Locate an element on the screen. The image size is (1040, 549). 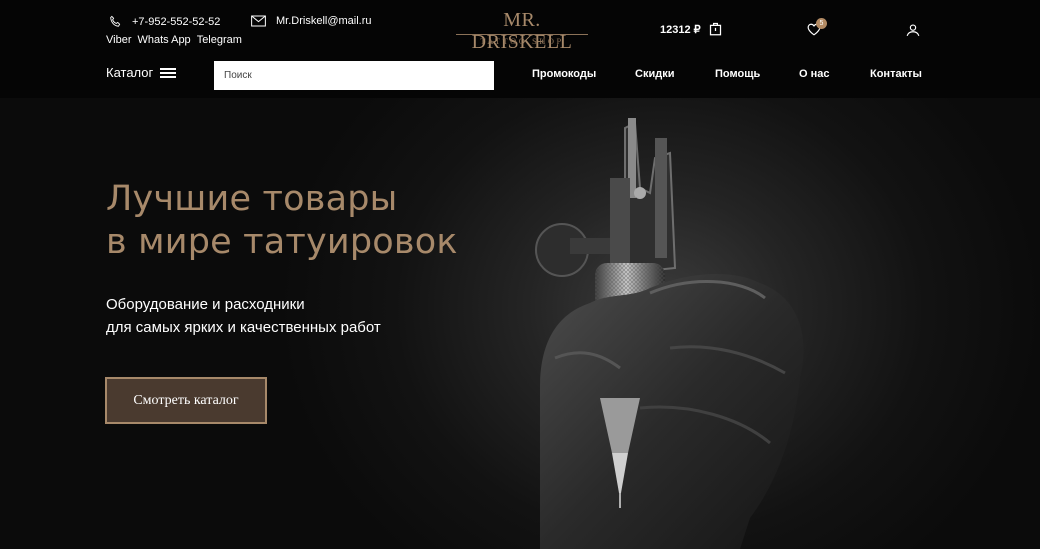
messenger-links: Viber Whats App Telegram is located at coordinates (174, 40).